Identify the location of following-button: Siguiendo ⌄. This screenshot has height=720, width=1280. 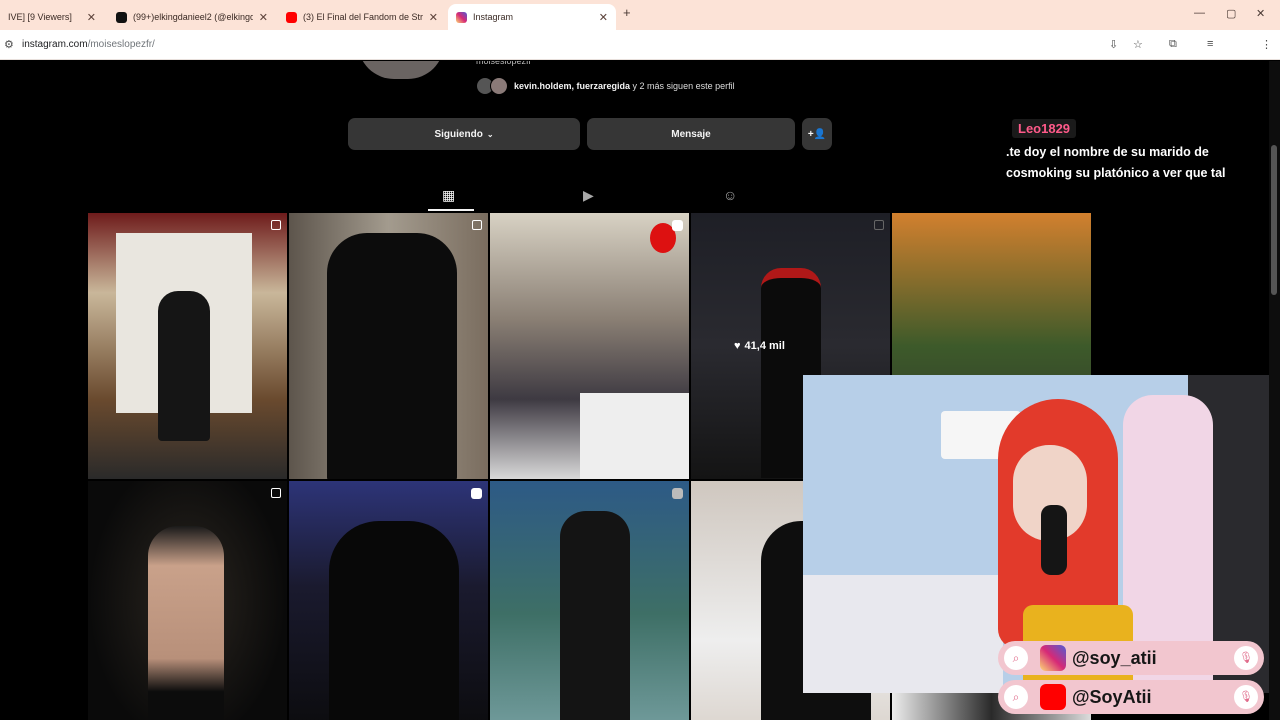
(464, 134).